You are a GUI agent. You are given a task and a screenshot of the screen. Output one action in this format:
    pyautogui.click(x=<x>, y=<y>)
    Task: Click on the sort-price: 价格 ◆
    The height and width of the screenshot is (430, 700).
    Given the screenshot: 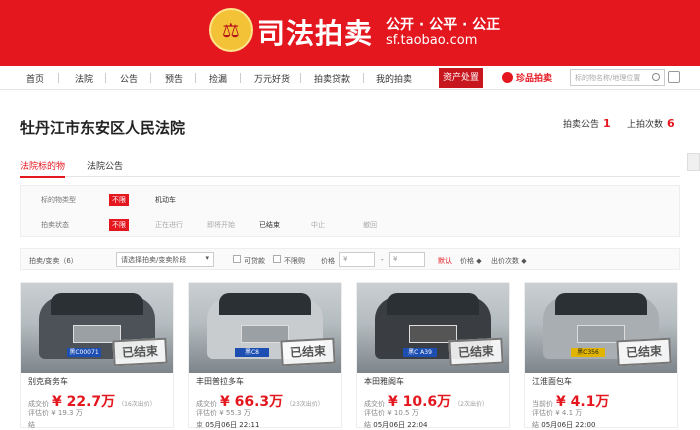 What is the action you would take?
    pyautogui.click(x=471, y=261)
    